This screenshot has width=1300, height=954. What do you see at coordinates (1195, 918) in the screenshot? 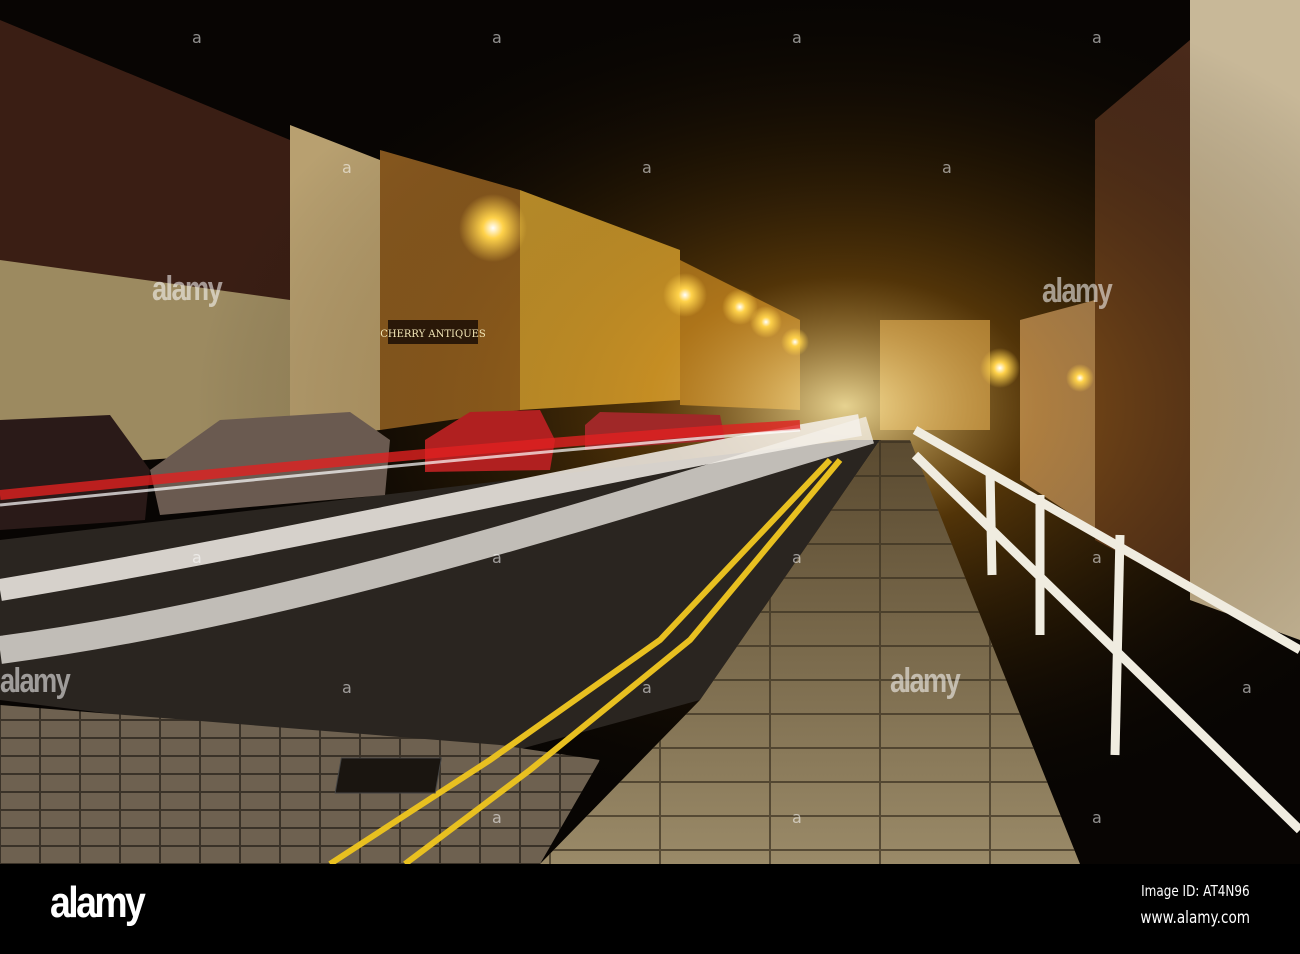
I see `website-link: www.alamy.com` at bounding box center [1195, 918].